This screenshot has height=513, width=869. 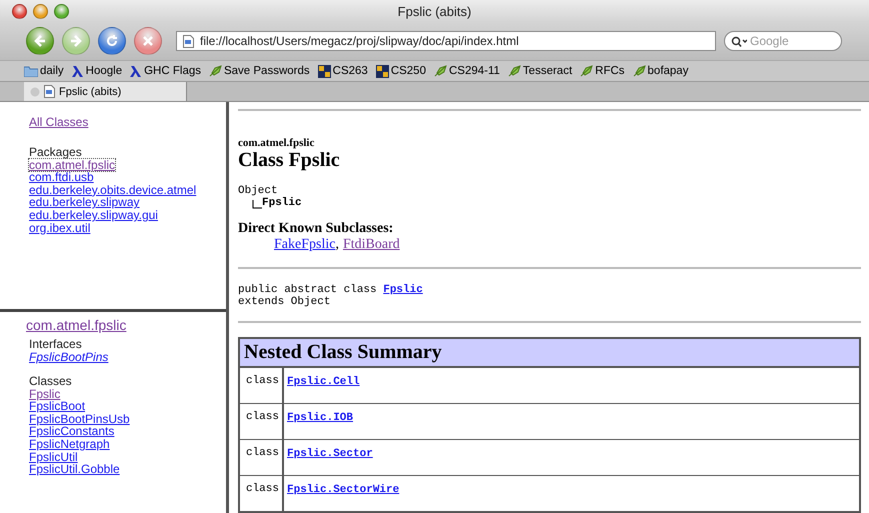 I want to click on bookmark-link: CS263, so click(x=343, y=71).